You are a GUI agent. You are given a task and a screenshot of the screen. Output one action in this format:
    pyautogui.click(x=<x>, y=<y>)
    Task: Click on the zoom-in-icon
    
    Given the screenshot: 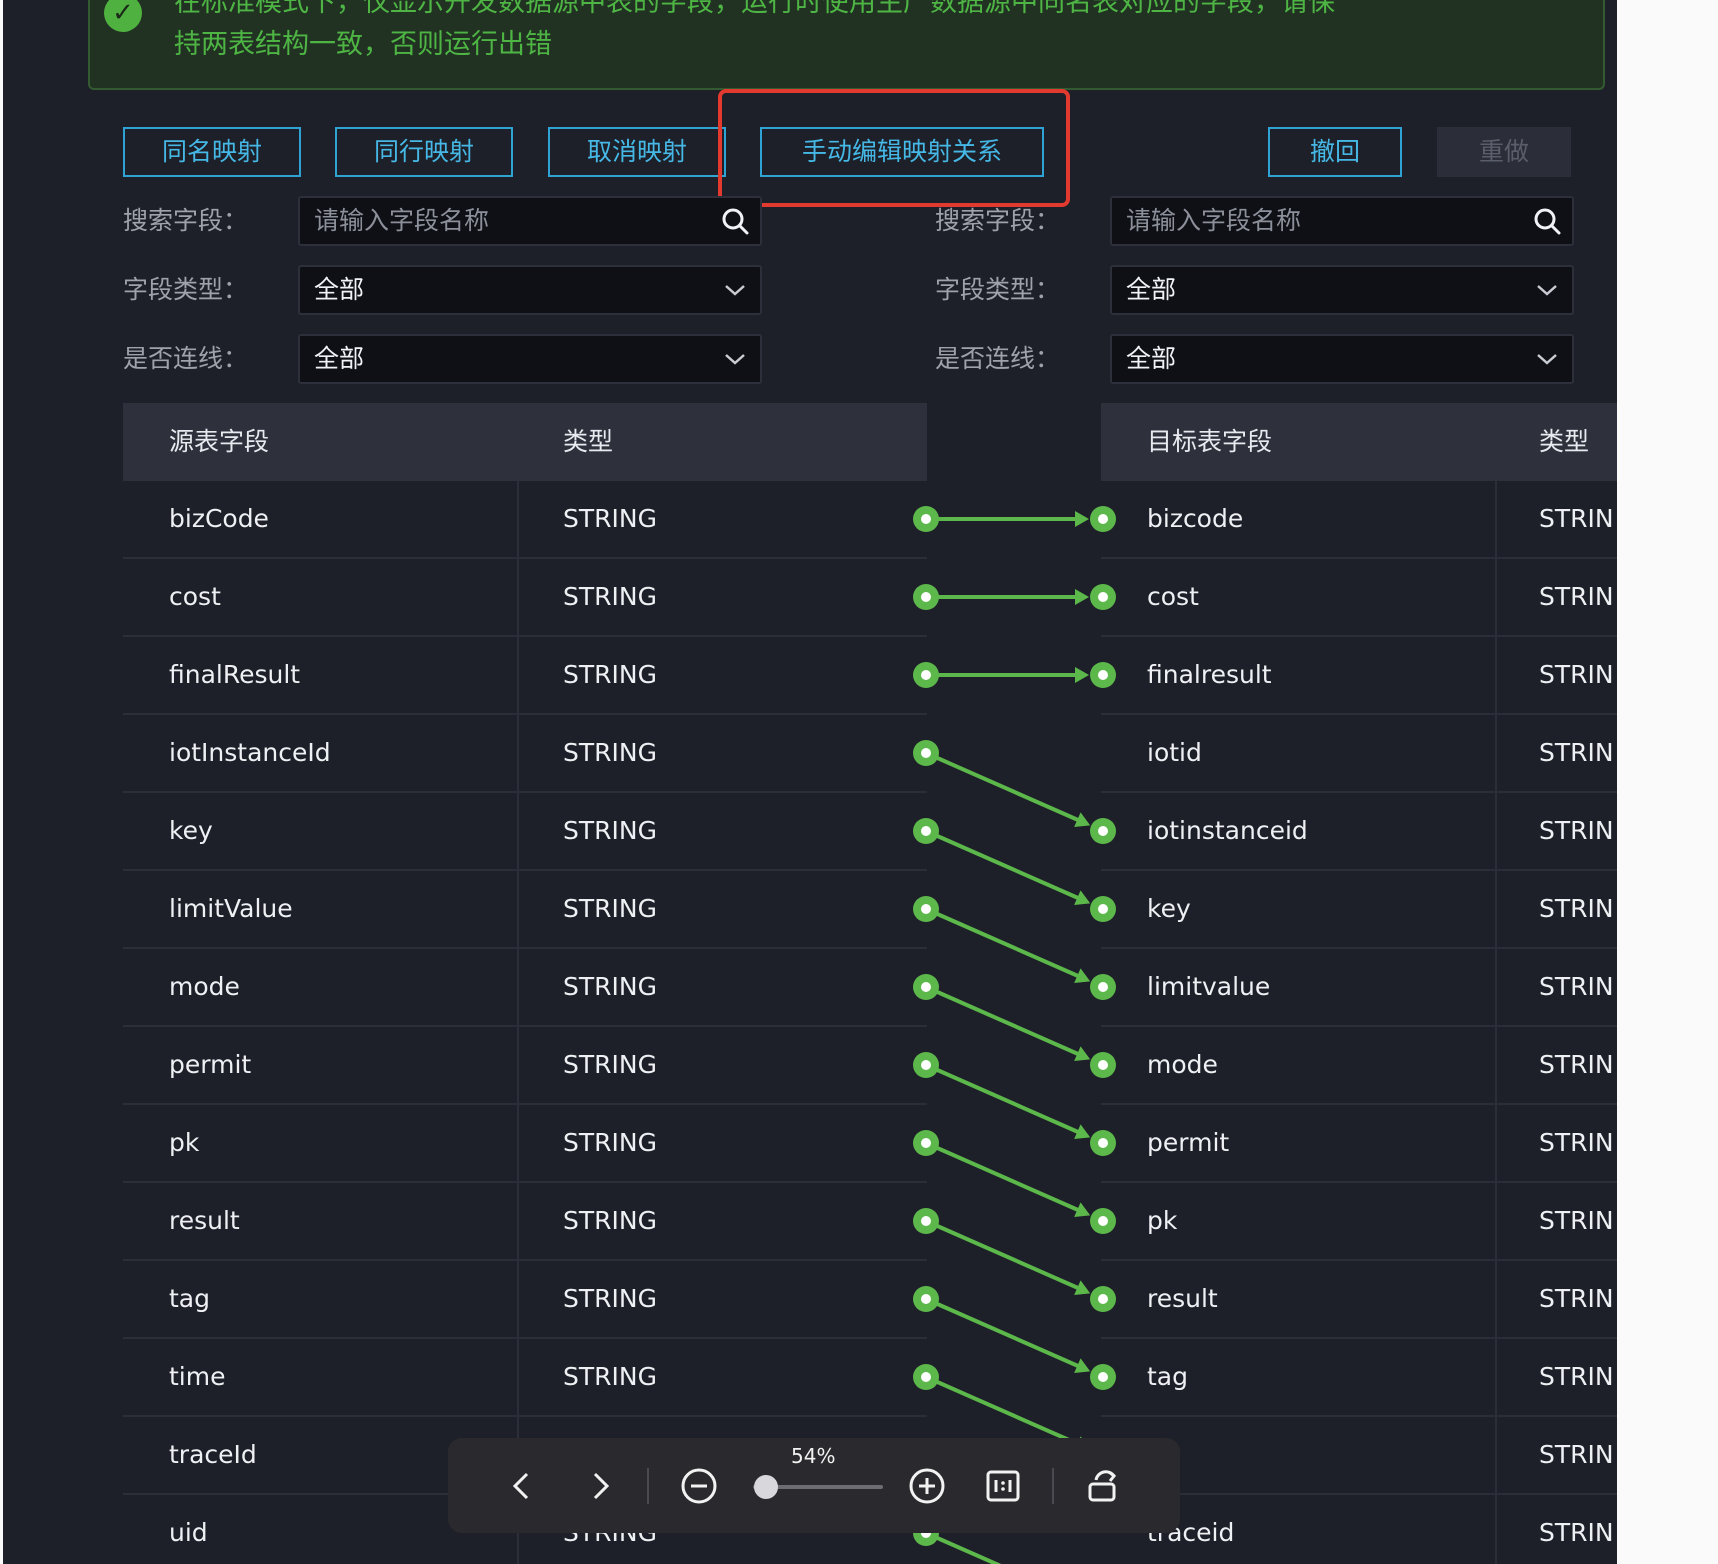 What is the action you would take?
    pyautogui.click(x=927, y=1486)
    